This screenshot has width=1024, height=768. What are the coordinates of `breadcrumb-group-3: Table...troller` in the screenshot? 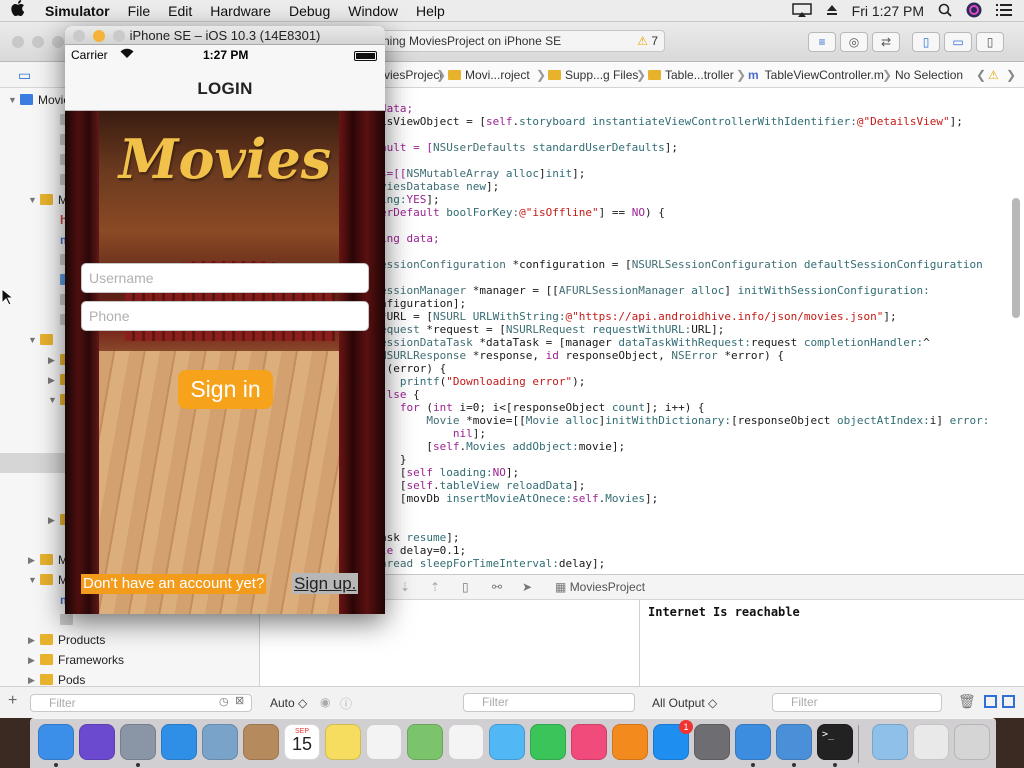 It's located at (691, 75).